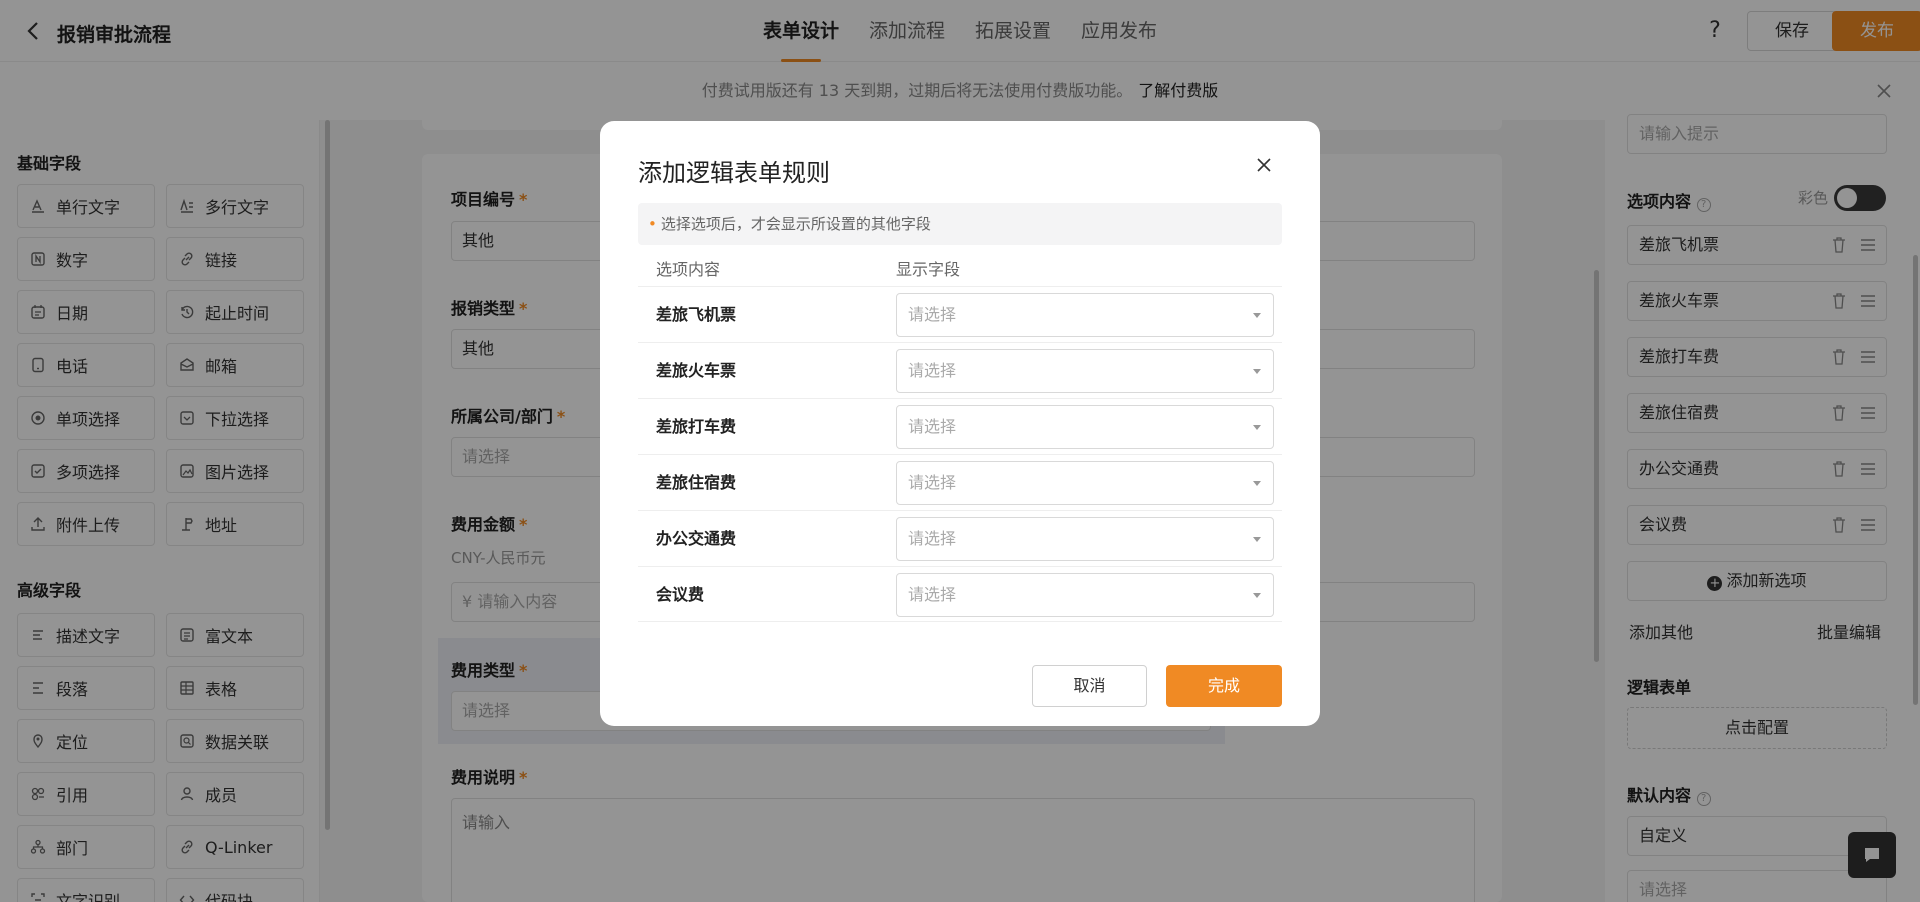  Describe the element at coordinates (696, 314) in the screenshot. I see `rule-option-label: 差旅飞机票` at that location.